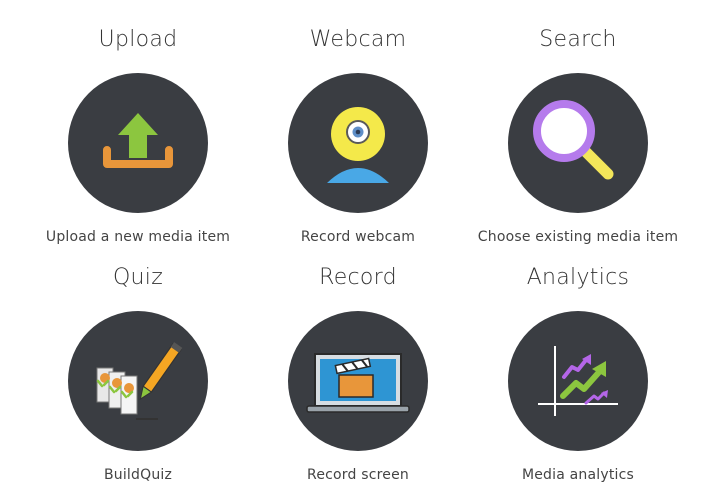  I want to click on webcam-button, so click(358, 143).